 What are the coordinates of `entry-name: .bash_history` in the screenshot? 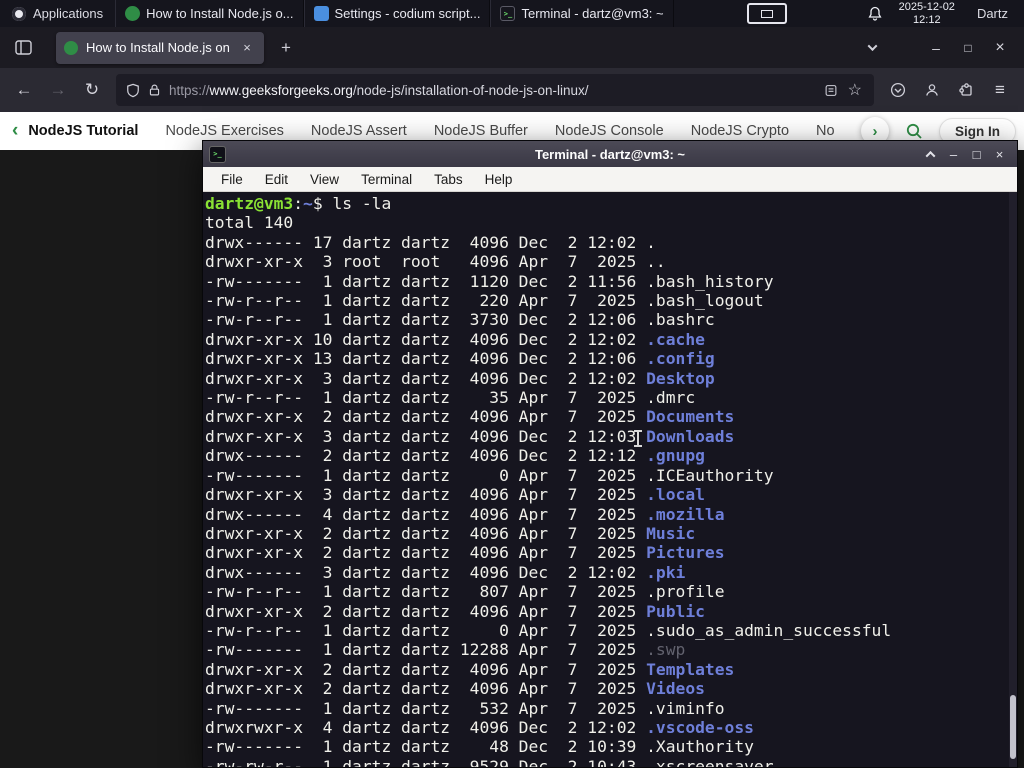 It's located at (710, 281).